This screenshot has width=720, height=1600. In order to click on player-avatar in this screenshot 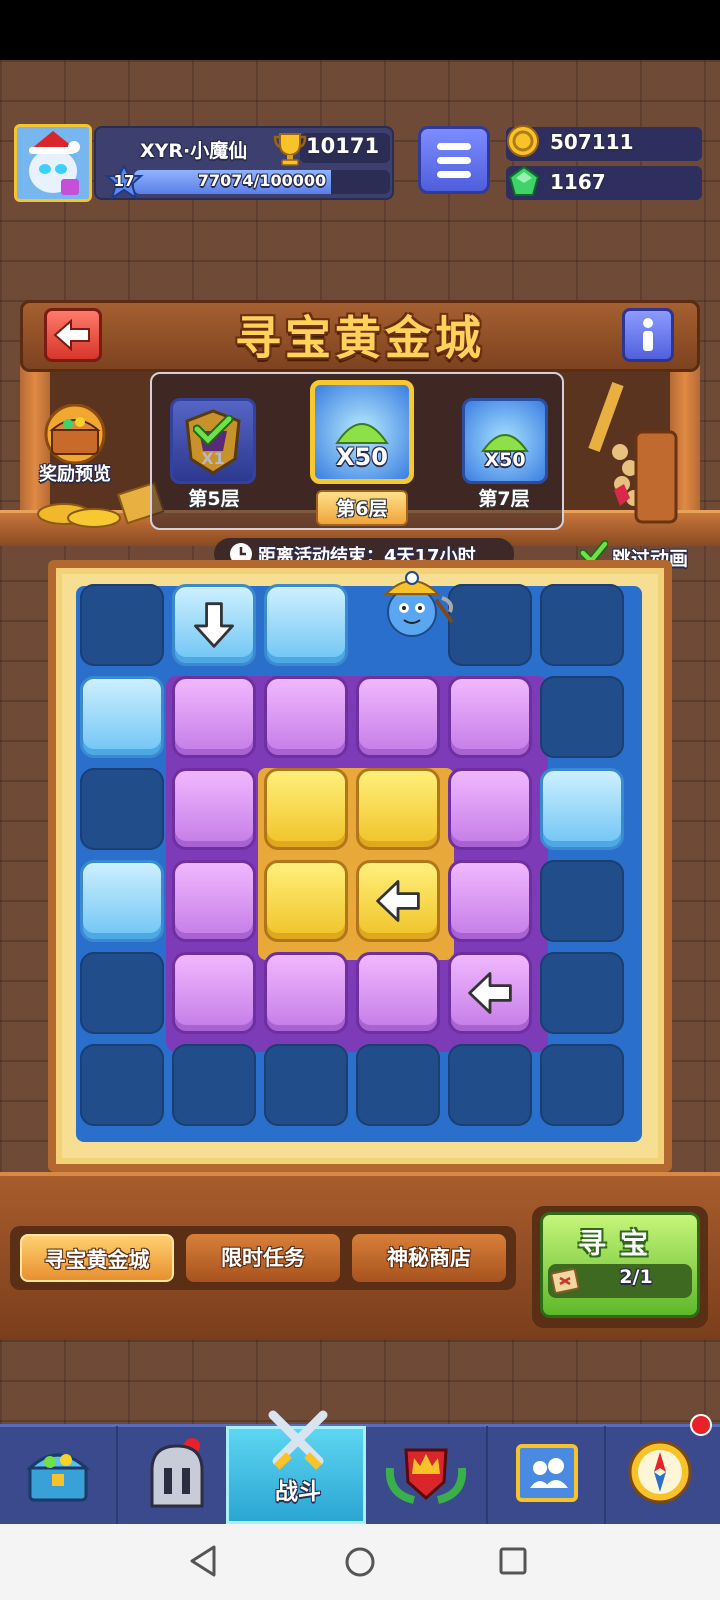, I will do `click(53, 163)`.